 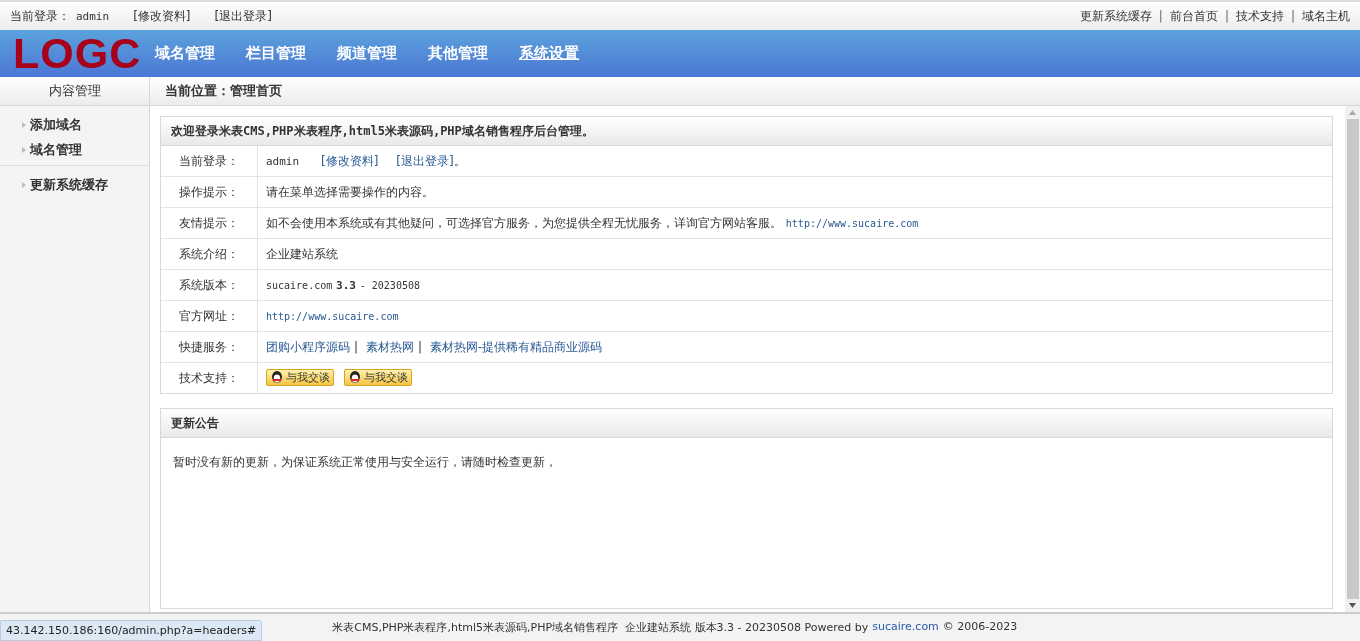 What do you see at coordinates (346, 285) in the screenshot?
I see `version-number: 3.3` at bounding box center [346, 285].